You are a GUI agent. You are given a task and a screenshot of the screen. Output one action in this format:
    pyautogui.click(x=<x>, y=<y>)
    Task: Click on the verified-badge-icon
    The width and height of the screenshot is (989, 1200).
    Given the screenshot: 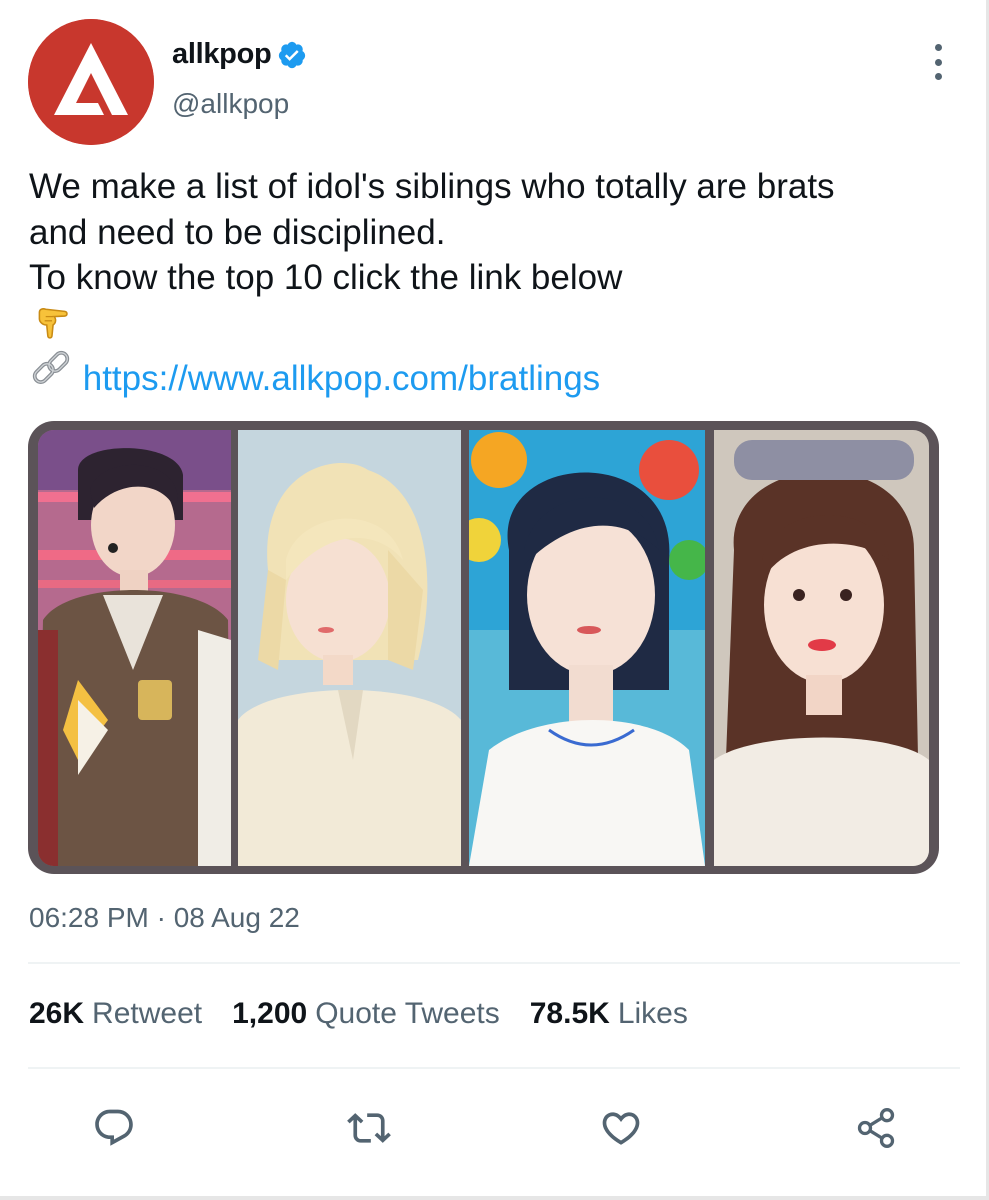 What is the action you would take?
    pyautogui.click(x=292, y=54)
    